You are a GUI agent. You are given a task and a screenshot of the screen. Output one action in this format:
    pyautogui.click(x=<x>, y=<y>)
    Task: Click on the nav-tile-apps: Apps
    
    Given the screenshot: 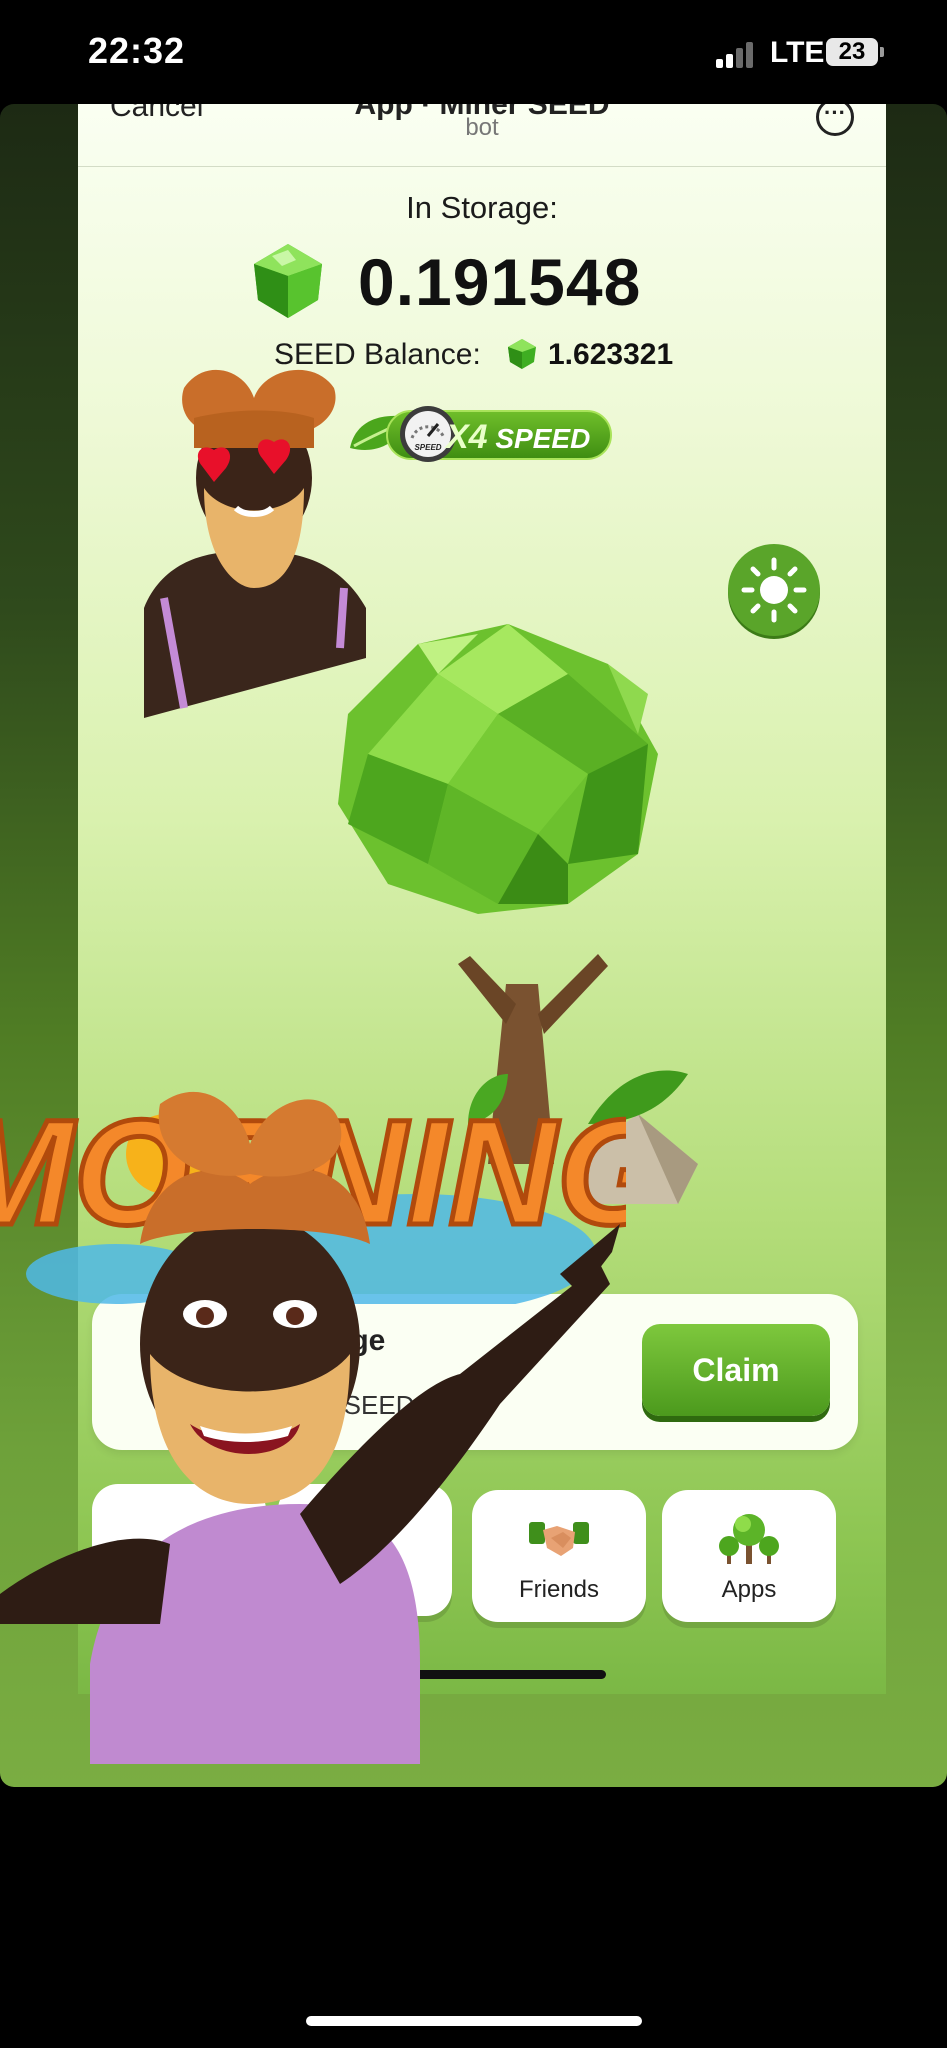 What is the action you would take?
    pyautogui.click(x=749, y=1556)
    